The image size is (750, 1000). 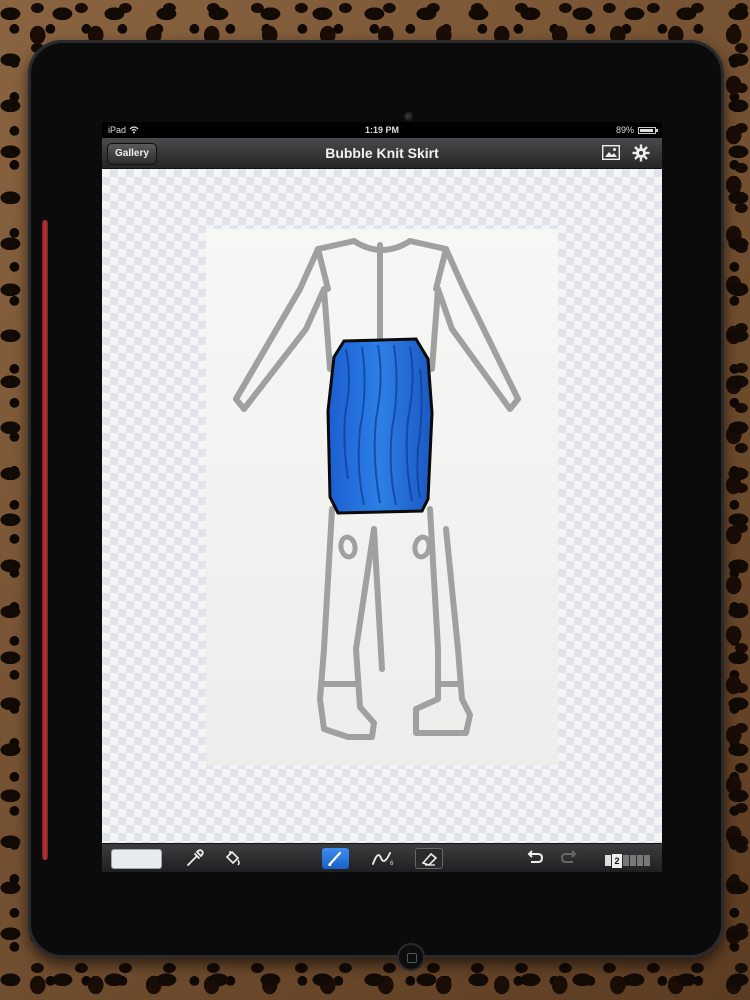 I want to click on gear-icon, so click(x=641, y=153).